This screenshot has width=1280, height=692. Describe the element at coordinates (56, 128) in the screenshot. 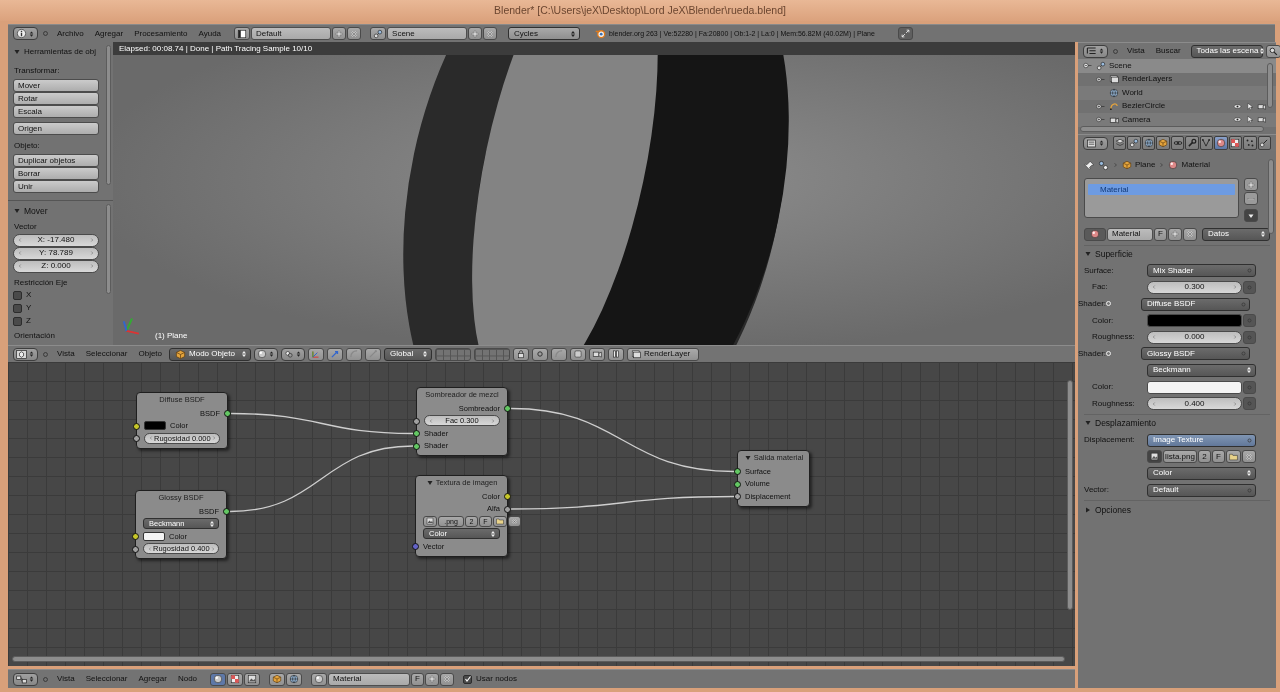

I see `tool-button: Origen` at that location.